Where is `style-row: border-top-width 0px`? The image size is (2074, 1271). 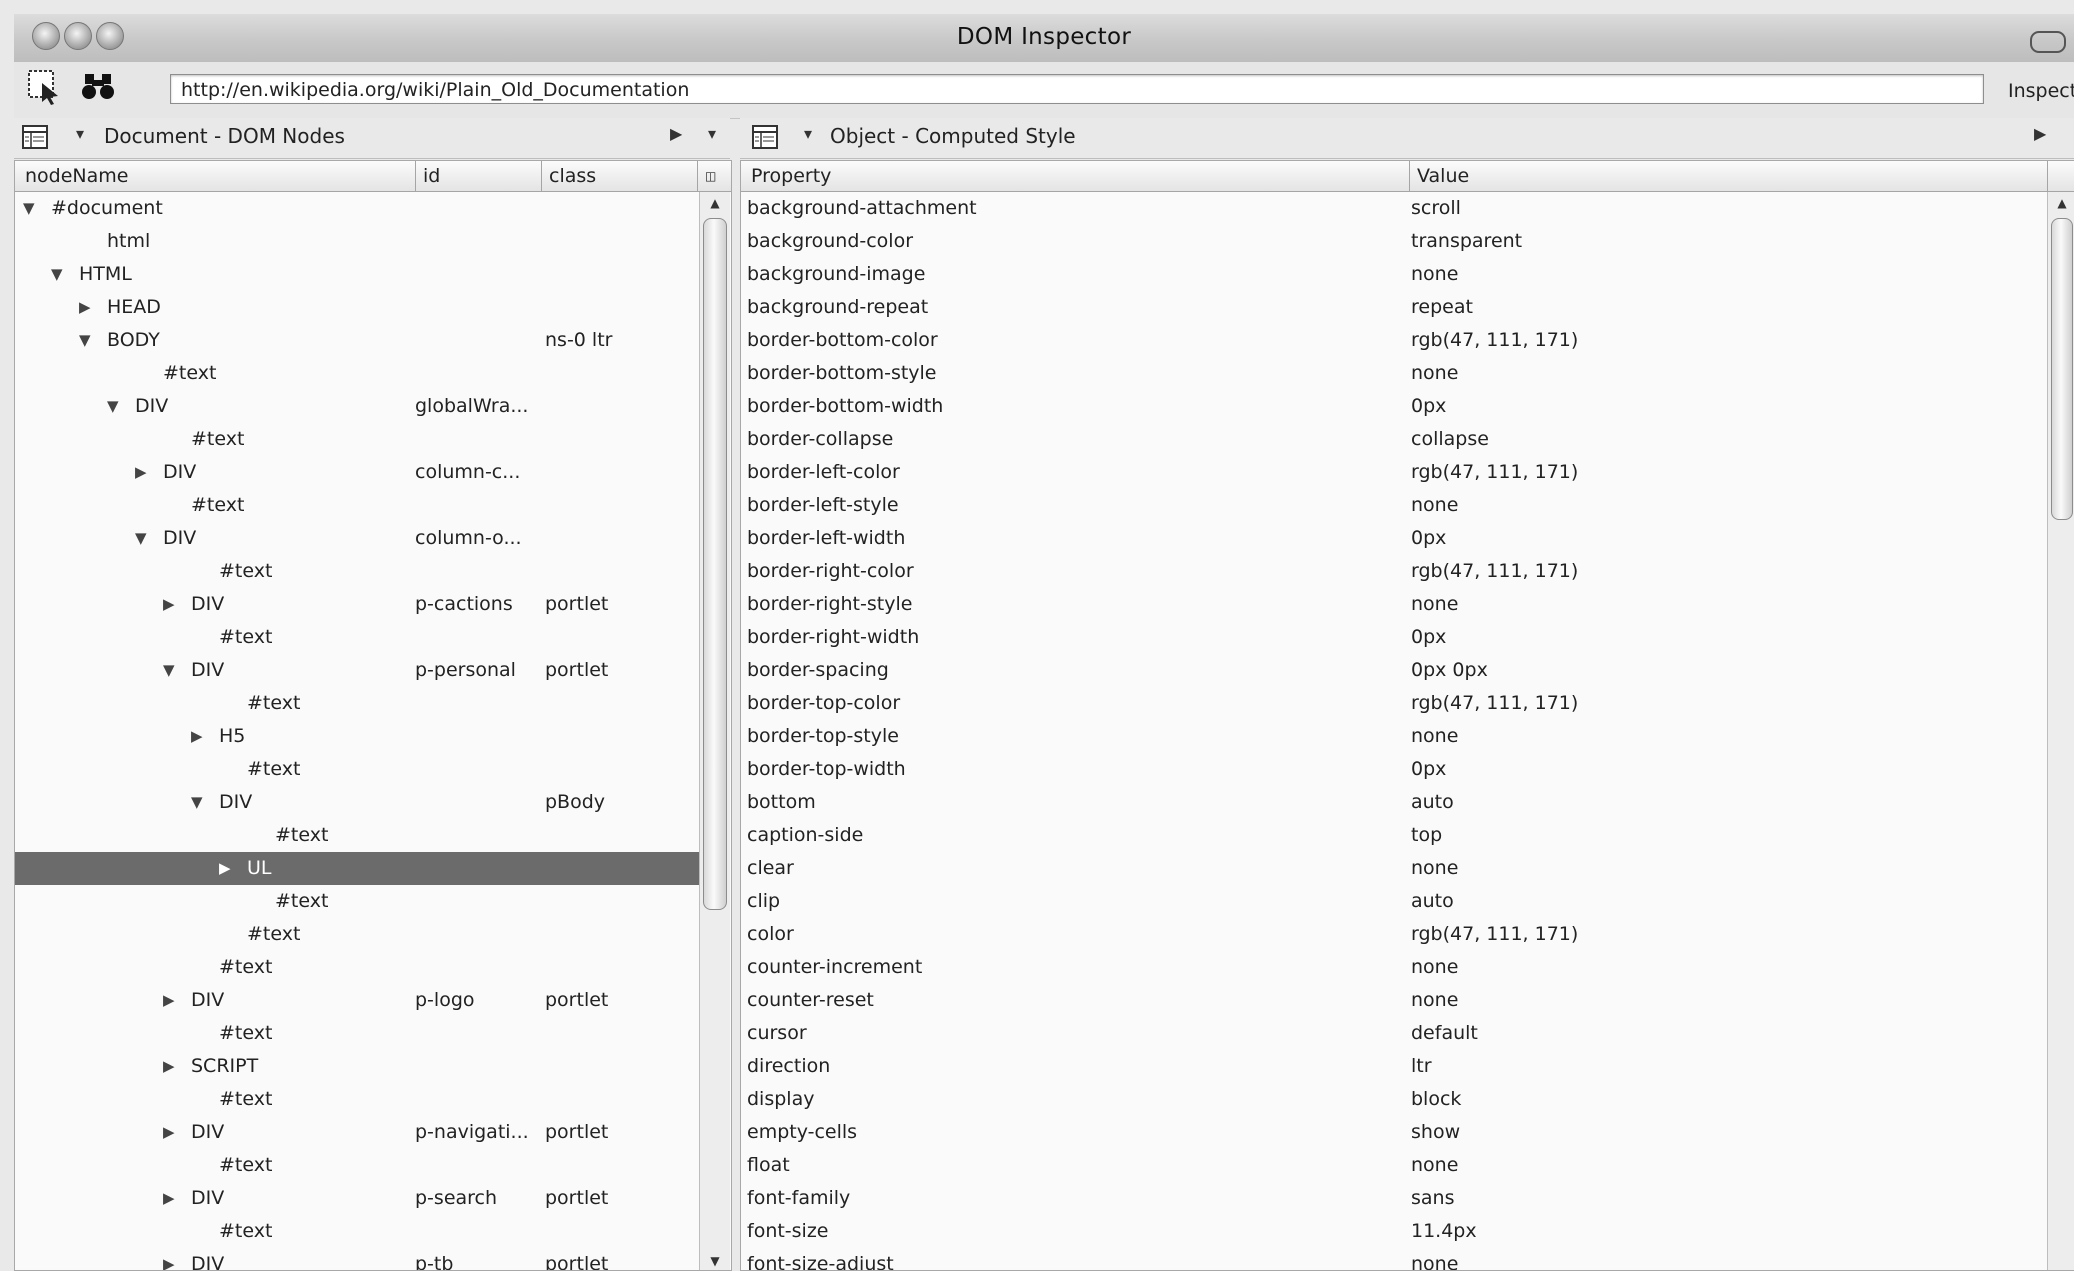 style-row: border-top-width 0px is located at coordinates (1393, 769).